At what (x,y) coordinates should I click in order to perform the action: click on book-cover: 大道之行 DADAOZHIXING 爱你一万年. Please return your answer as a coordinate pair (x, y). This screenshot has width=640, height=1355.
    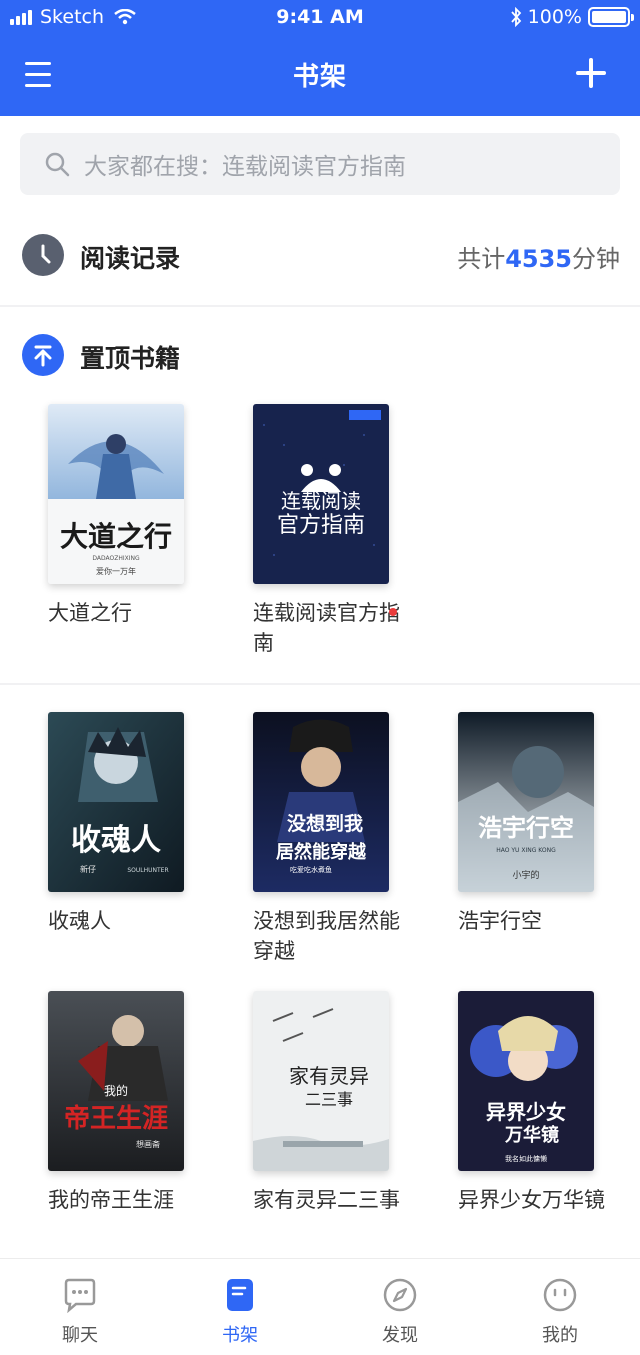
    Looking at the image, I should click on (116, 494).